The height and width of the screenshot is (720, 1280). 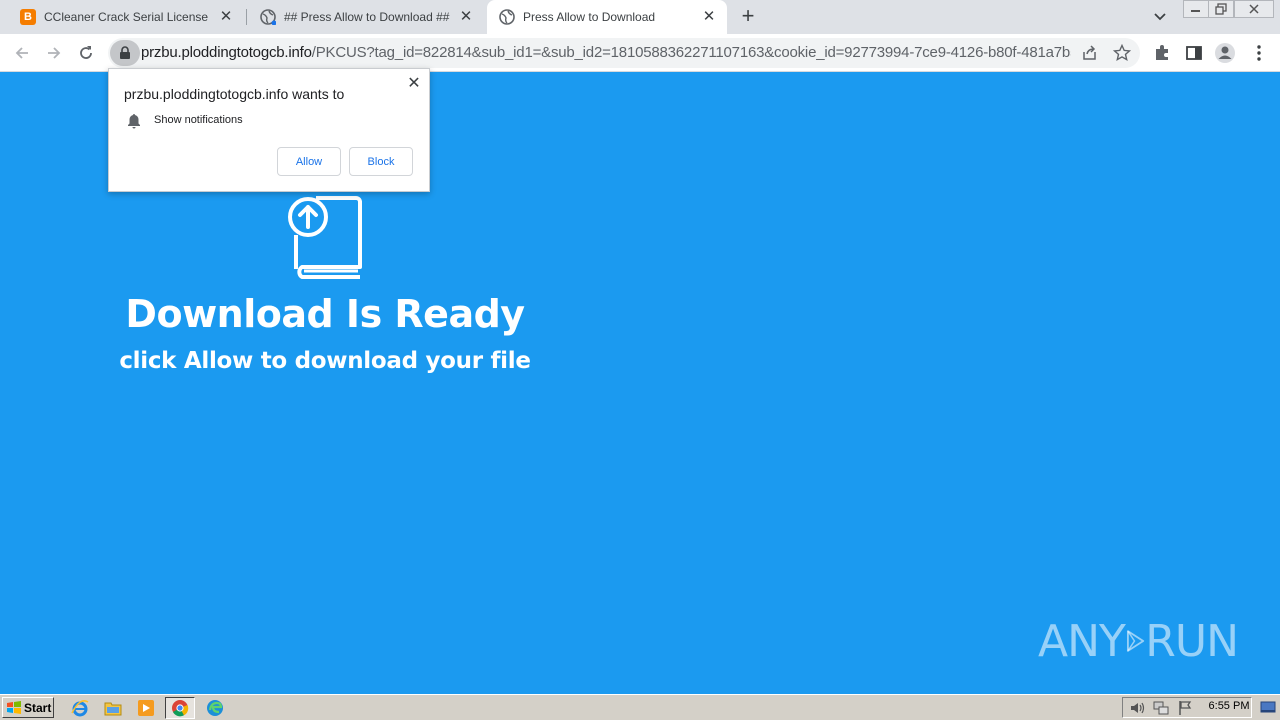 What do you see at coordinates (38, 707) in the screenshot?
I see `start-label: Start` at bounding box center [38, 707].